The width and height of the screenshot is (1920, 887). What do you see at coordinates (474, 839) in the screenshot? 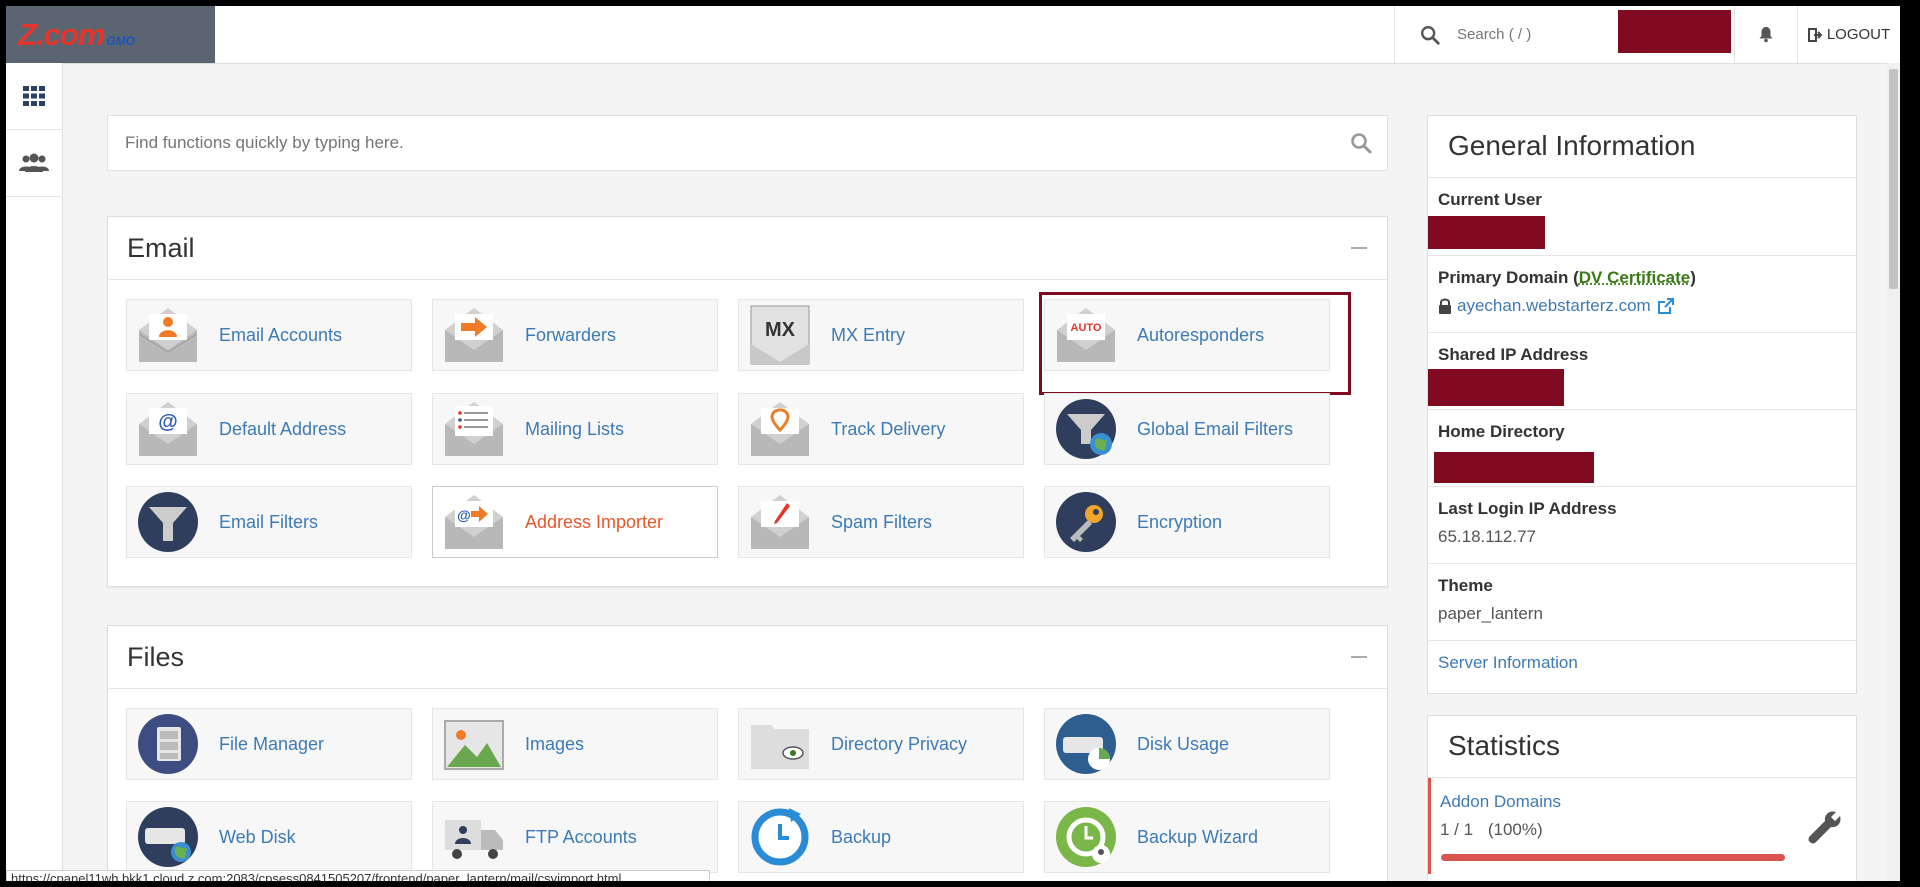
I see `ftp-truck-icon` at bounding box center [474, 839].